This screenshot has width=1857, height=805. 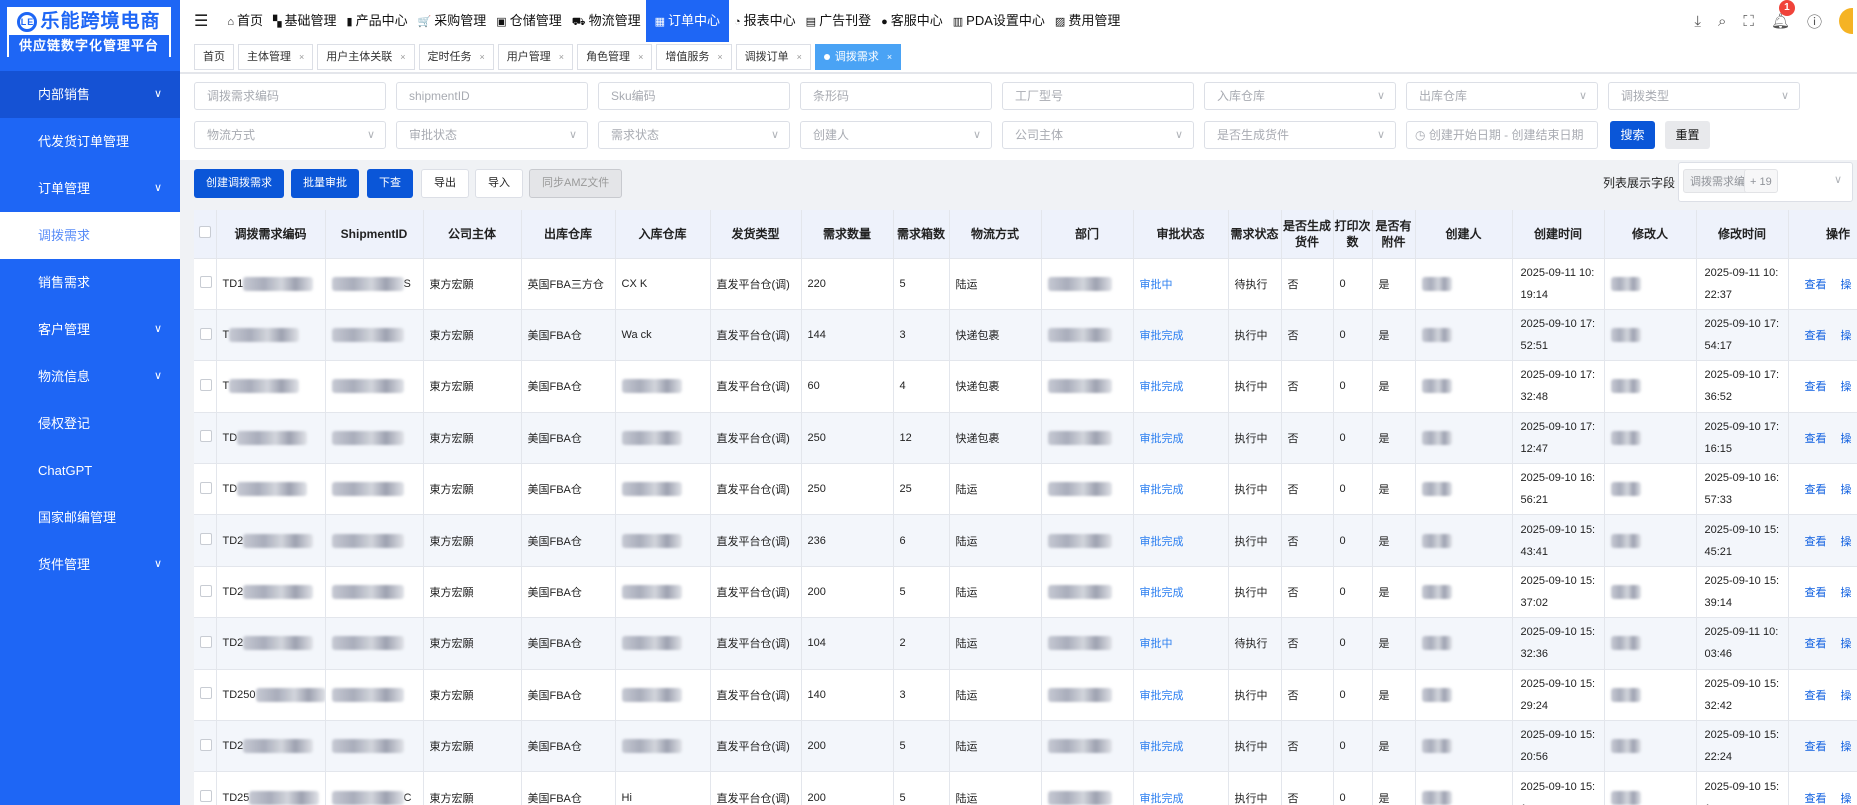 What do you see at coordinates (214, 57) in the screenshot?
I see `tab-item: 首页` at bounding box center [214, 57].